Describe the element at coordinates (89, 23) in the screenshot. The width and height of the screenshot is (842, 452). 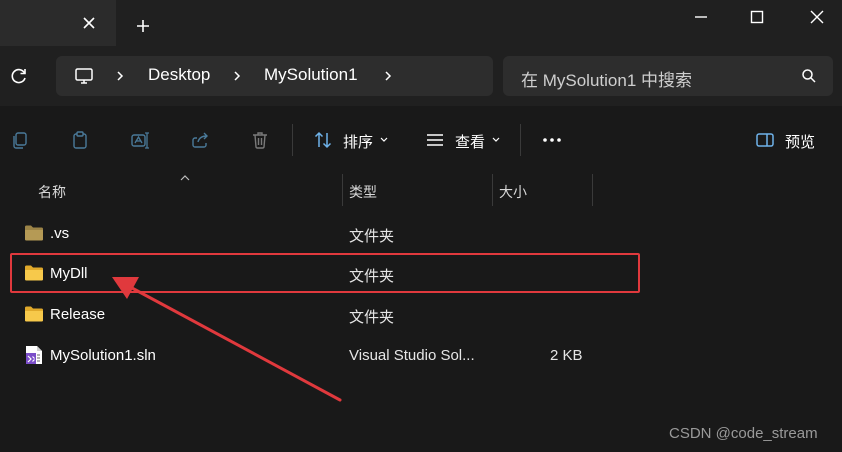
I see `close-icon` at that location.